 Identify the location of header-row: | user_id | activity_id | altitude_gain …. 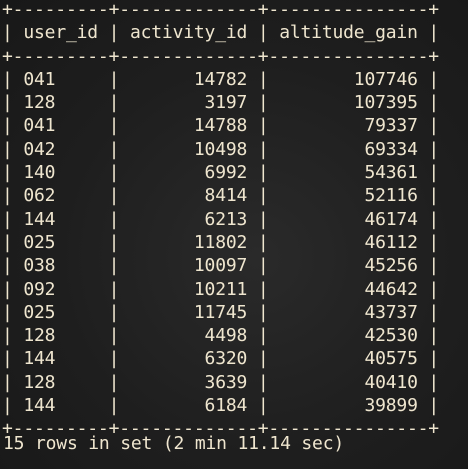
(221, 33).